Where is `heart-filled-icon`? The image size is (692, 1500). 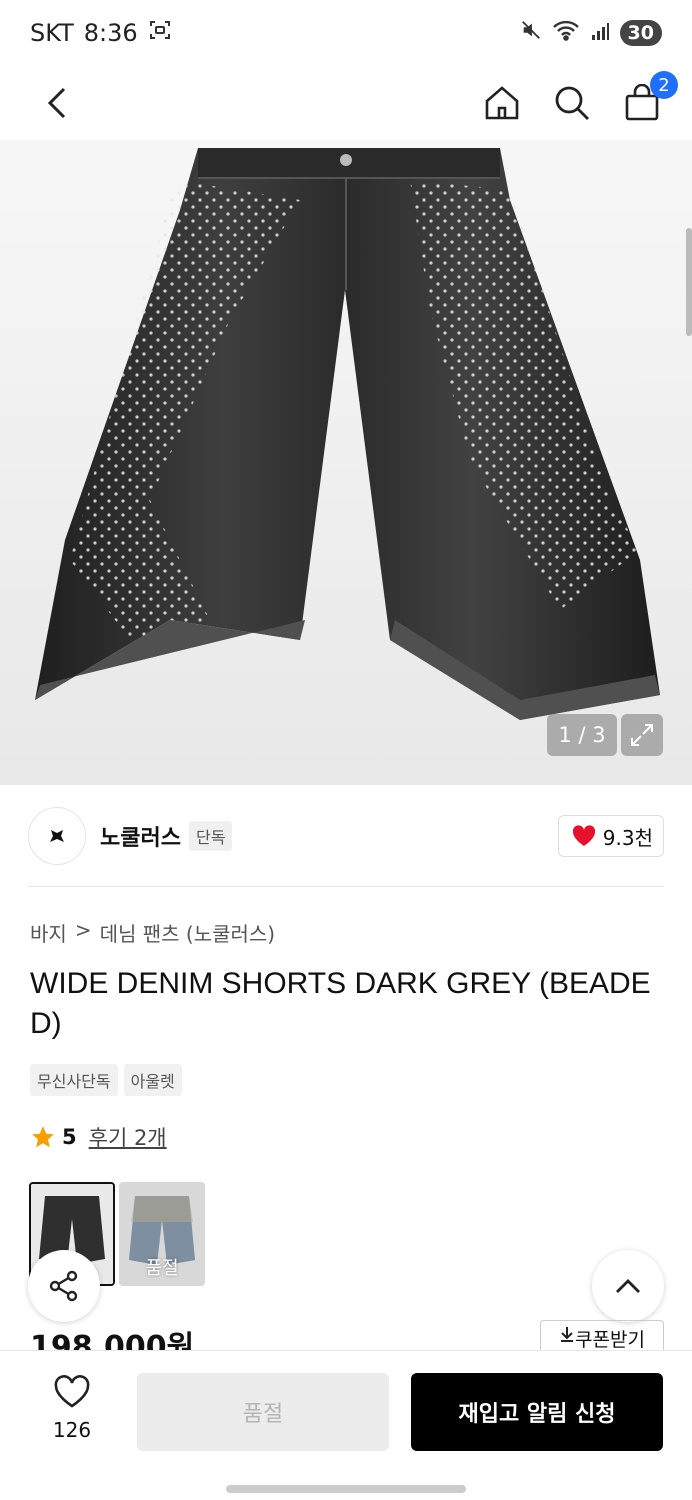 heart-filled-icon is located at coordinates (583, 835).